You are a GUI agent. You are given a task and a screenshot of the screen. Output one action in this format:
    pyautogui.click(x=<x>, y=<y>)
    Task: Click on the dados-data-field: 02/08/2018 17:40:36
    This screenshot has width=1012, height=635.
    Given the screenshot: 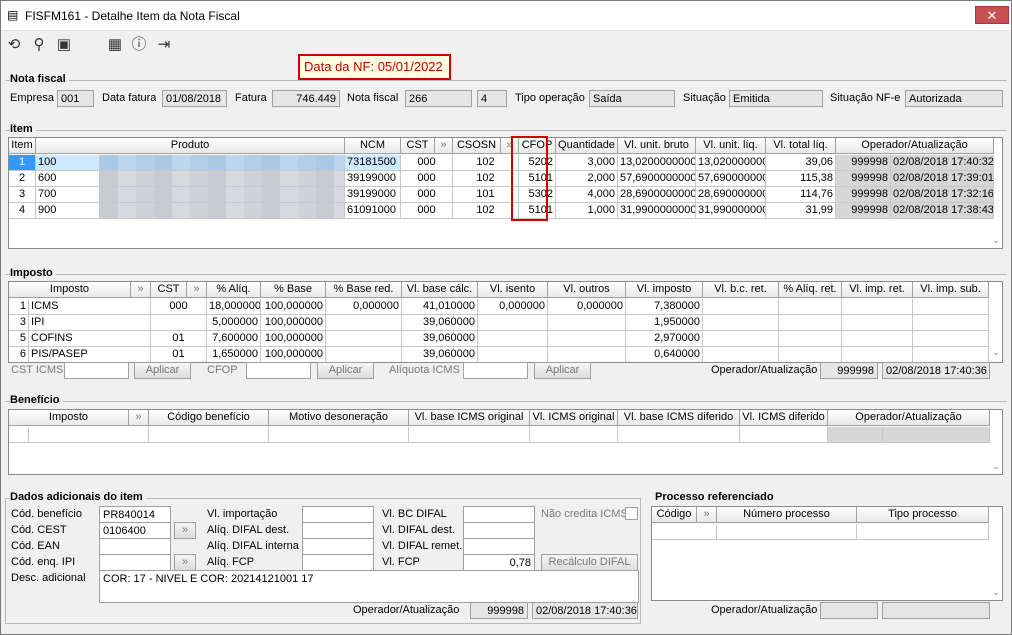 What is the action you would take?
    pyautogui.click(x=585, y=610)
    